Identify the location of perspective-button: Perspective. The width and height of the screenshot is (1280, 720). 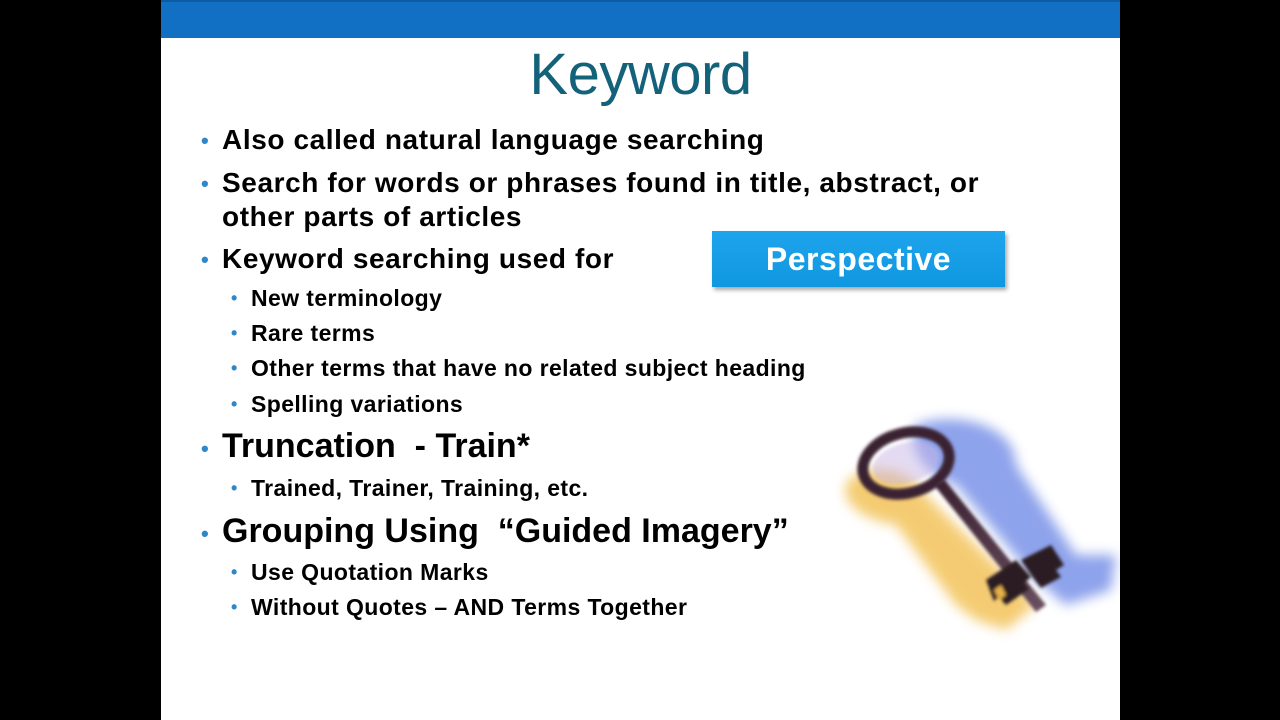
(858, 259).